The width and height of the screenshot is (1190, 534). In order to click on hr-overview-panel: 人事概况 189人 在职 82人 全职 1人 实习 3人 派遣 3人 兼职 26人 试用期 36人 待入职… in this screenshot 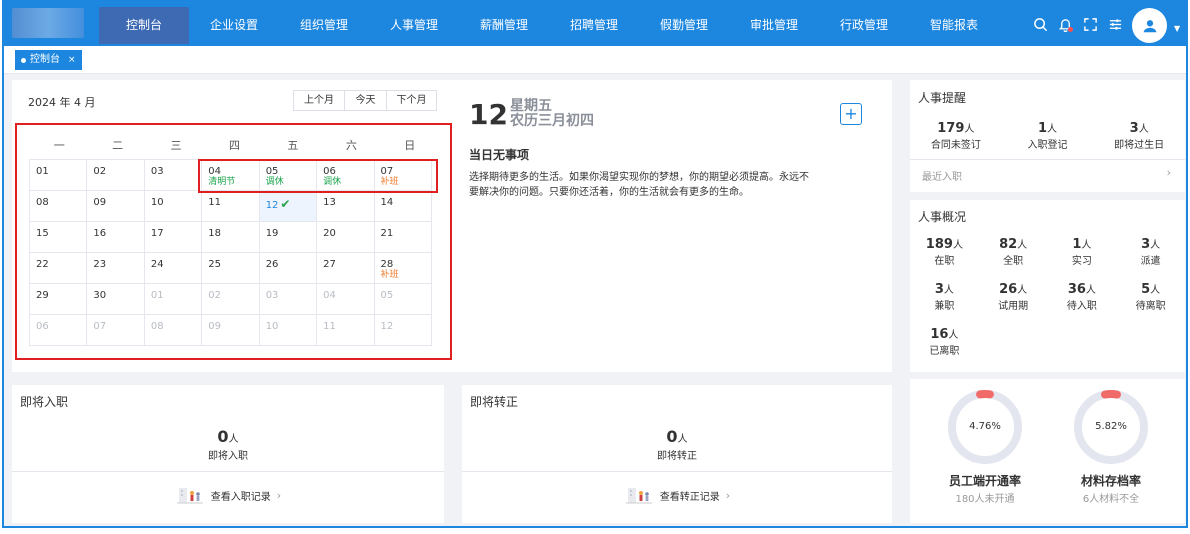, I will do `click(1047, 286)`.